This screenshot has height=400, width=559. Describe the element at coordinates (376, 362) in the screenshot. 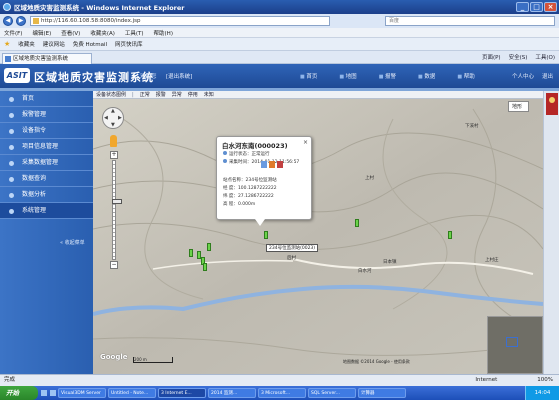

I see `map-attribution: 地图数据 ©2014 Google - 使用条款` at that location.